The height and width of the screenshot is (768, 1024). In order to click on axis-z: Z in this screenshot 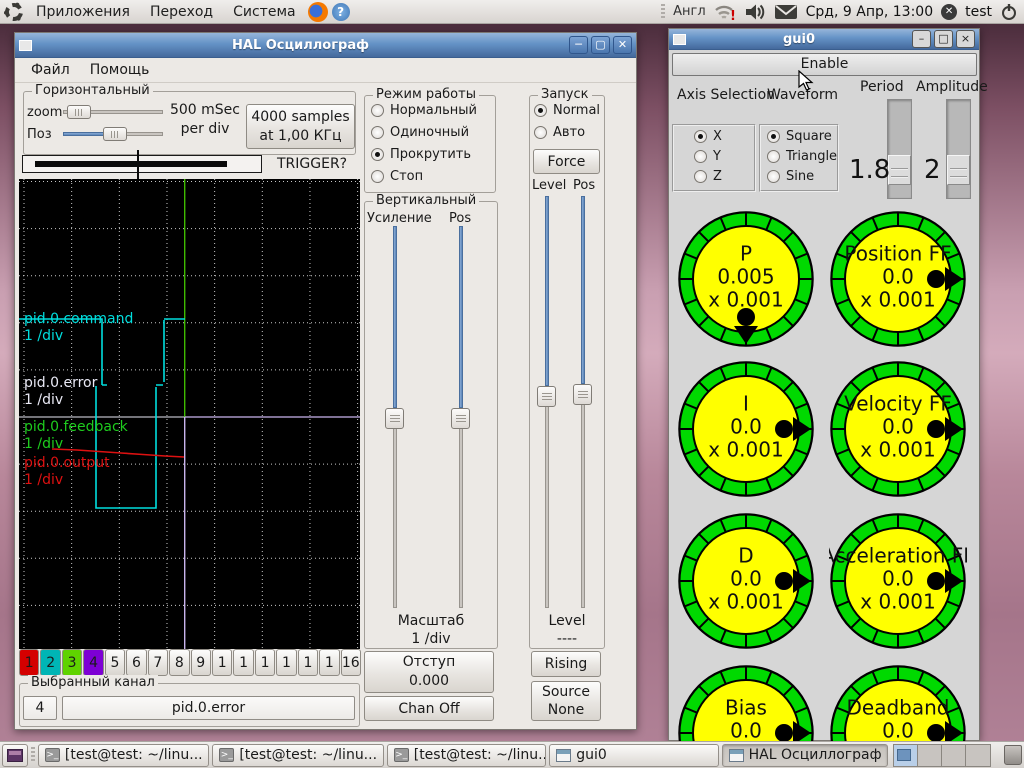, I will do `click(708, 176)`.